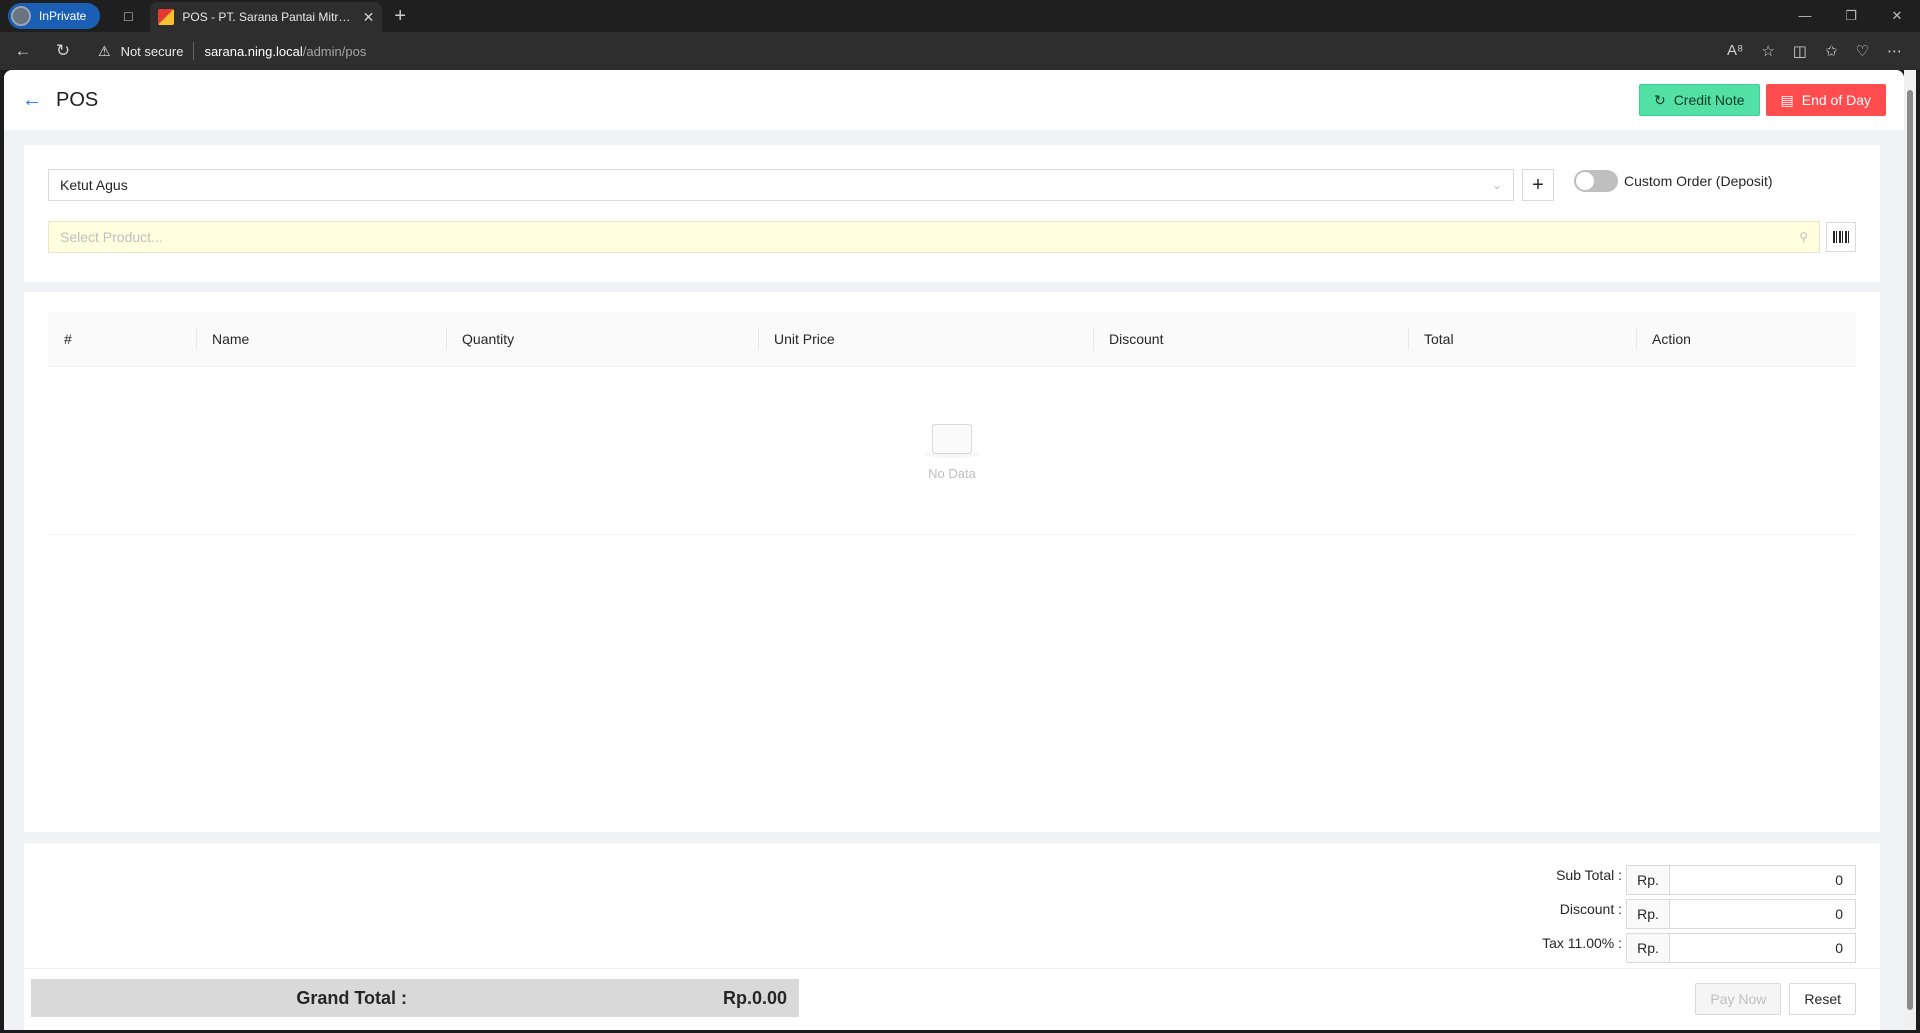 The image size is (1920, 1033). Describe the element at coordinates (253, 51) in the screenshot. I see `url-host: sarana.ning.local` at that location.